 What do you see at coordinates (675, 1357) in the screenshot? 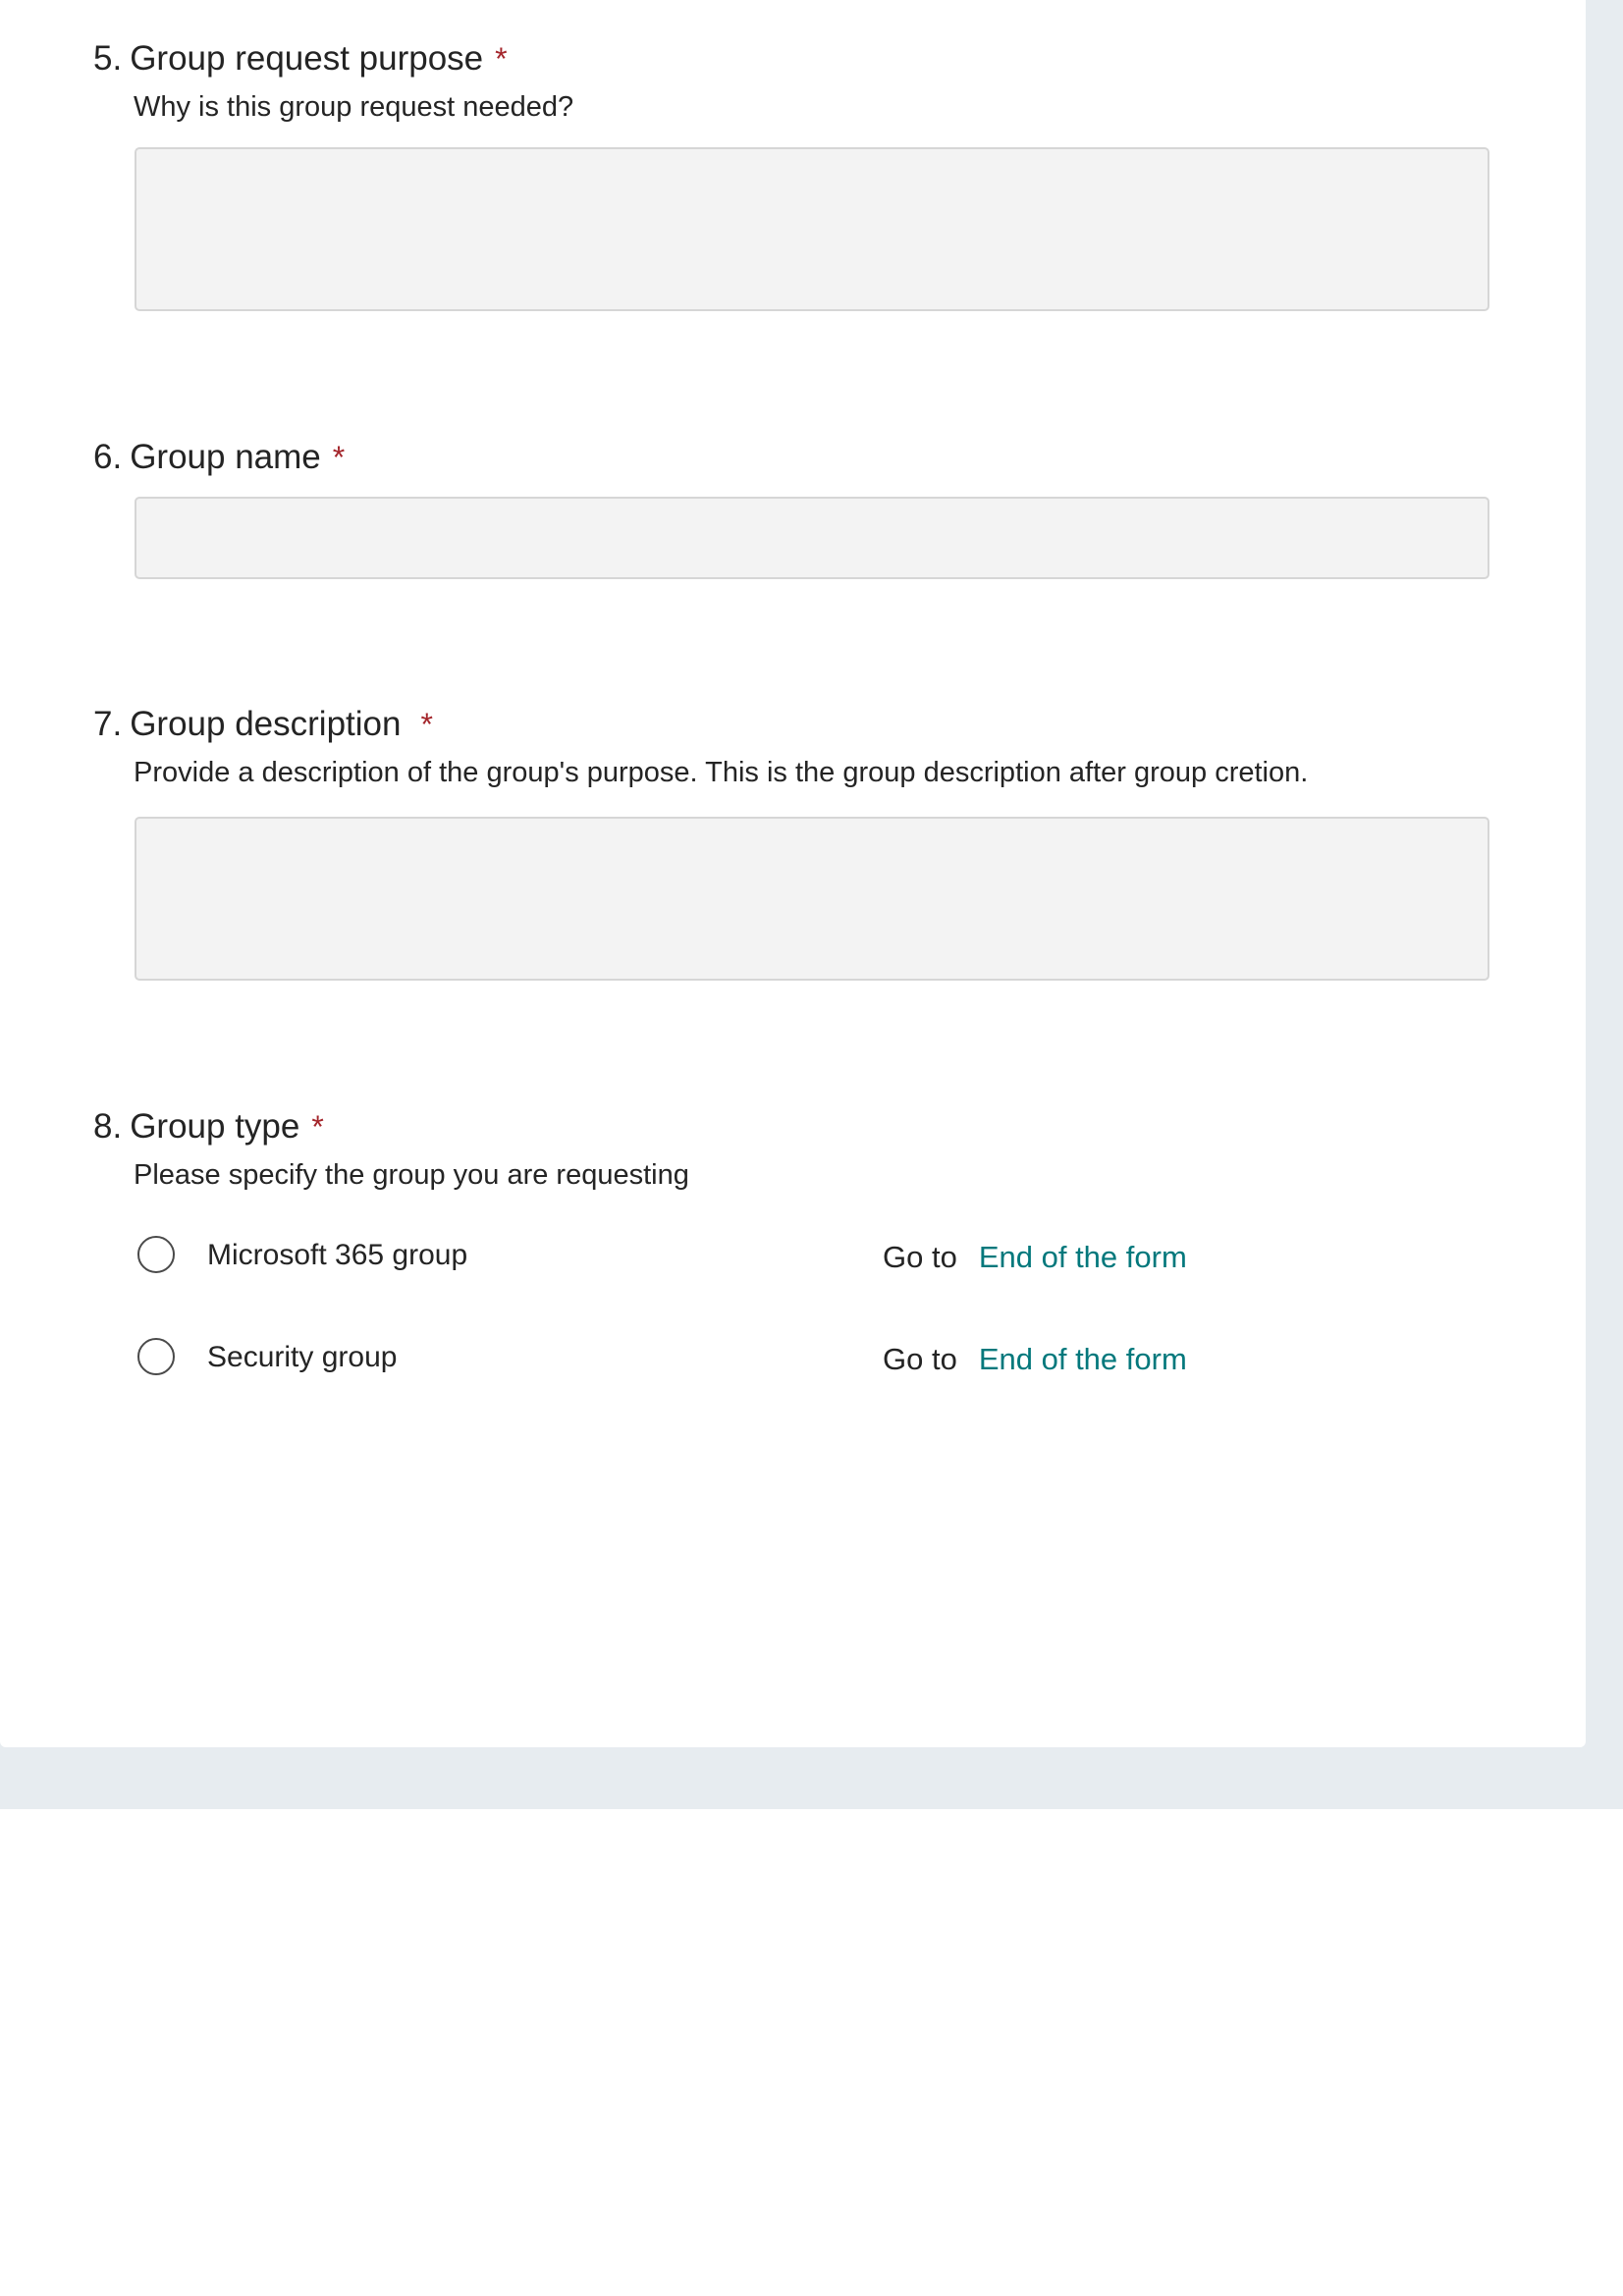
I see `option-security-group: Security group Go to End of the form` at bounding box center [675, 1357].